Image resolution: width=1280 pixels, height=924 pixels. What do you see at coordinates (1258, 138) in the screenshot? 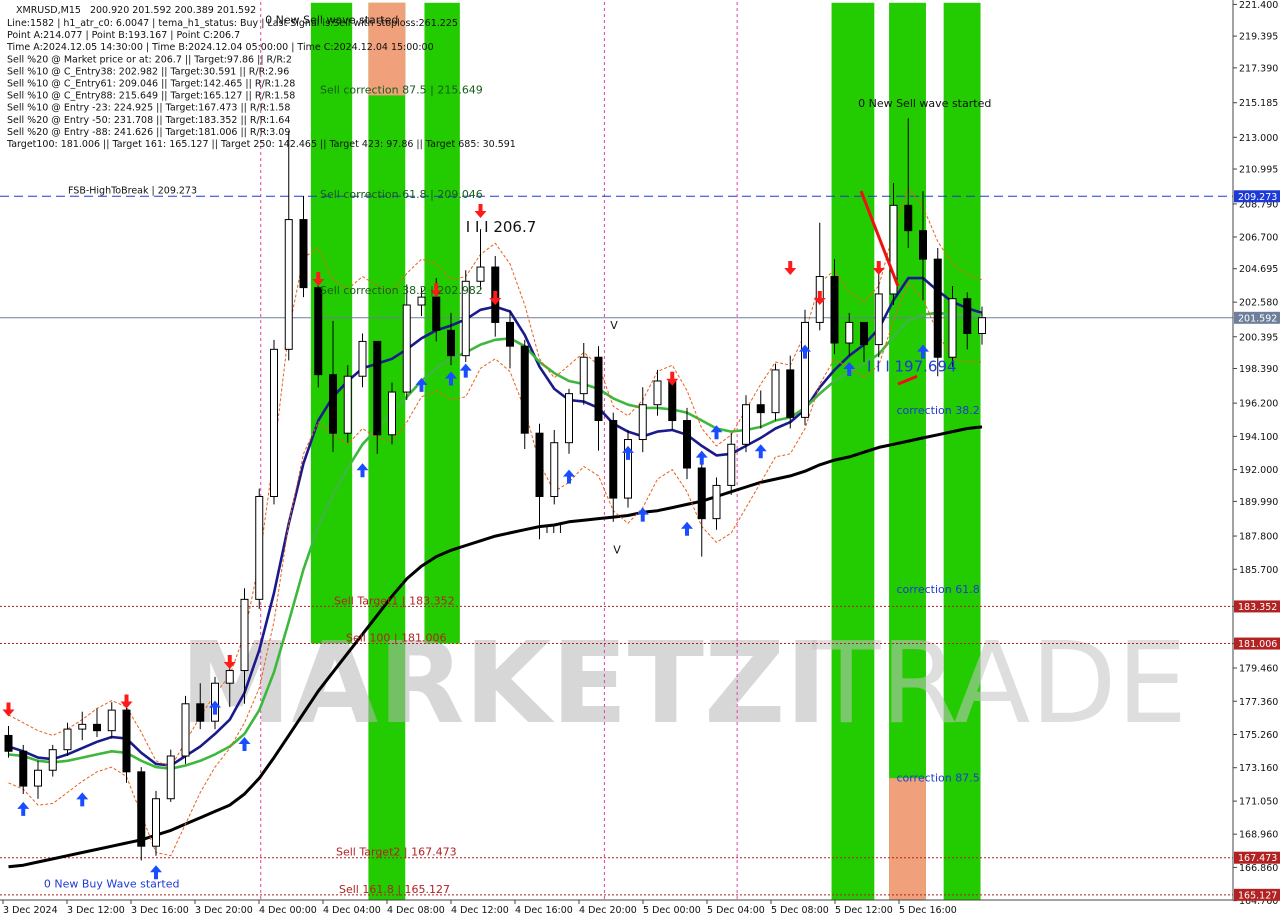
I see `price-tick-label: 213.000` at bounding box center [1258, 138].